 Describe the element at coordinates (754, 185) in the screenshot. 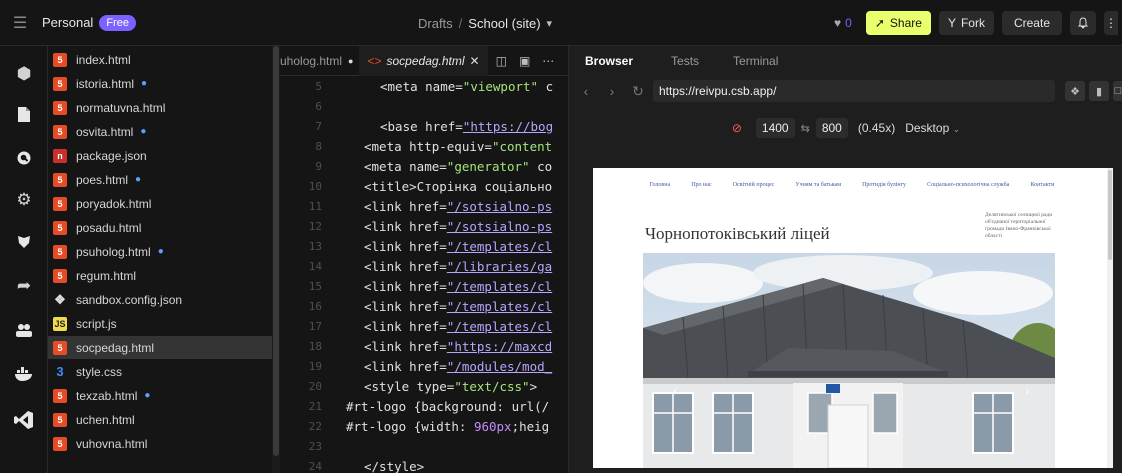

I see `site-nav-link: Освітній процес` at that location.